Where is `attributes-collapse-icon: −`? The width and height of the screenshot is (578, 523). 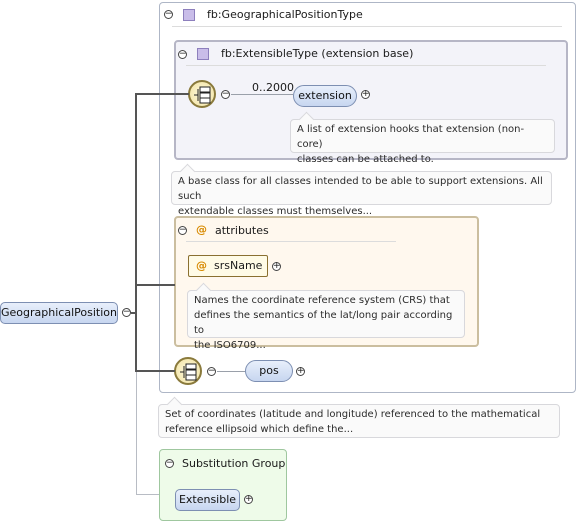
attributes-collapse-icon: − is located at coordinates (182, 230).